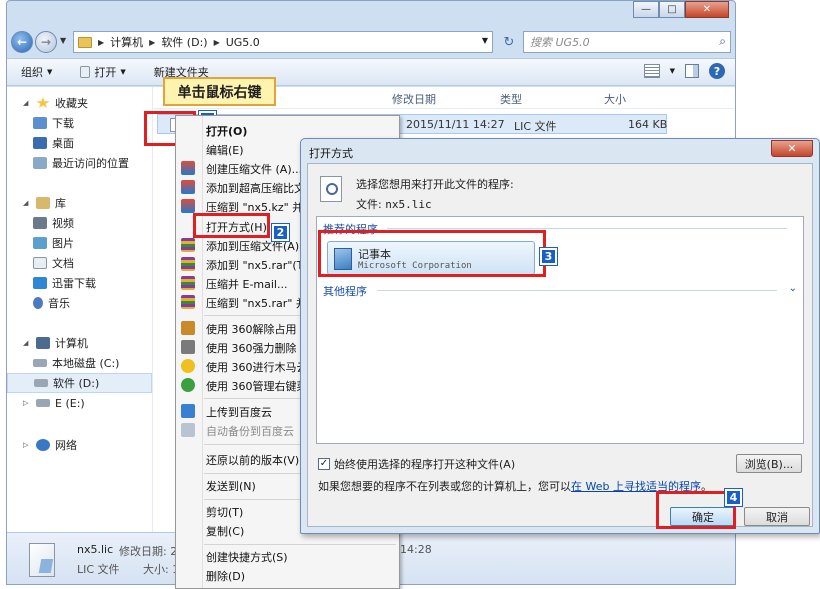 This screenshot has width=820, height=589. Describe the element at coordinates (79, 363) in the screenshot. I see `sidebar-item-drive-c: 本地磁盘 (C:)` at that location.